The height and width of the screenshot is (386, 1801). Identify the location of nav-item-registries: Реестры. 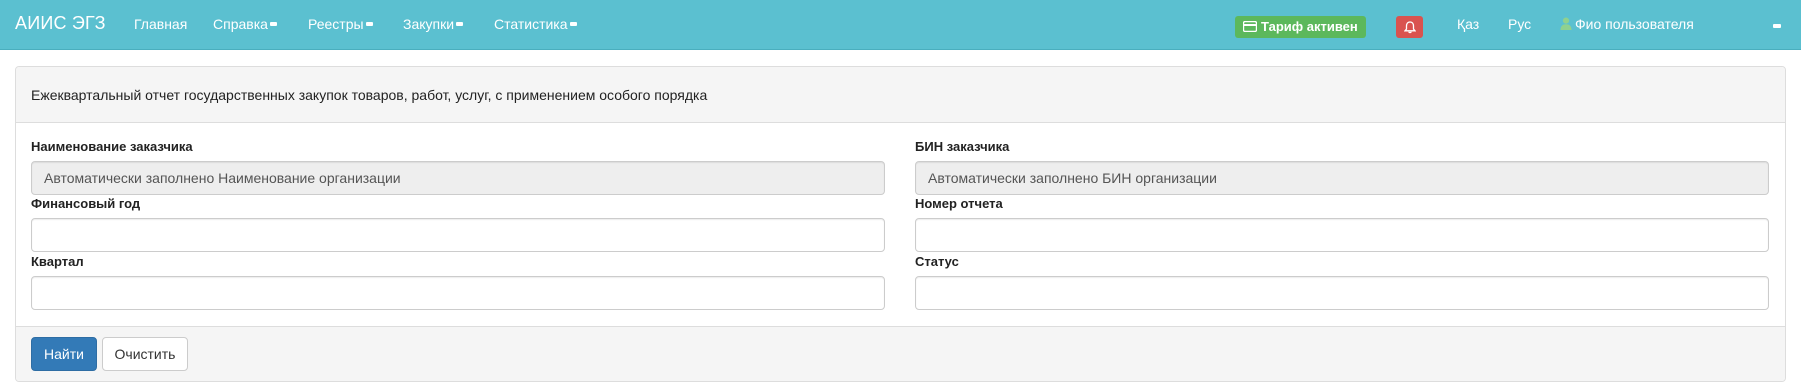
(340, 24).